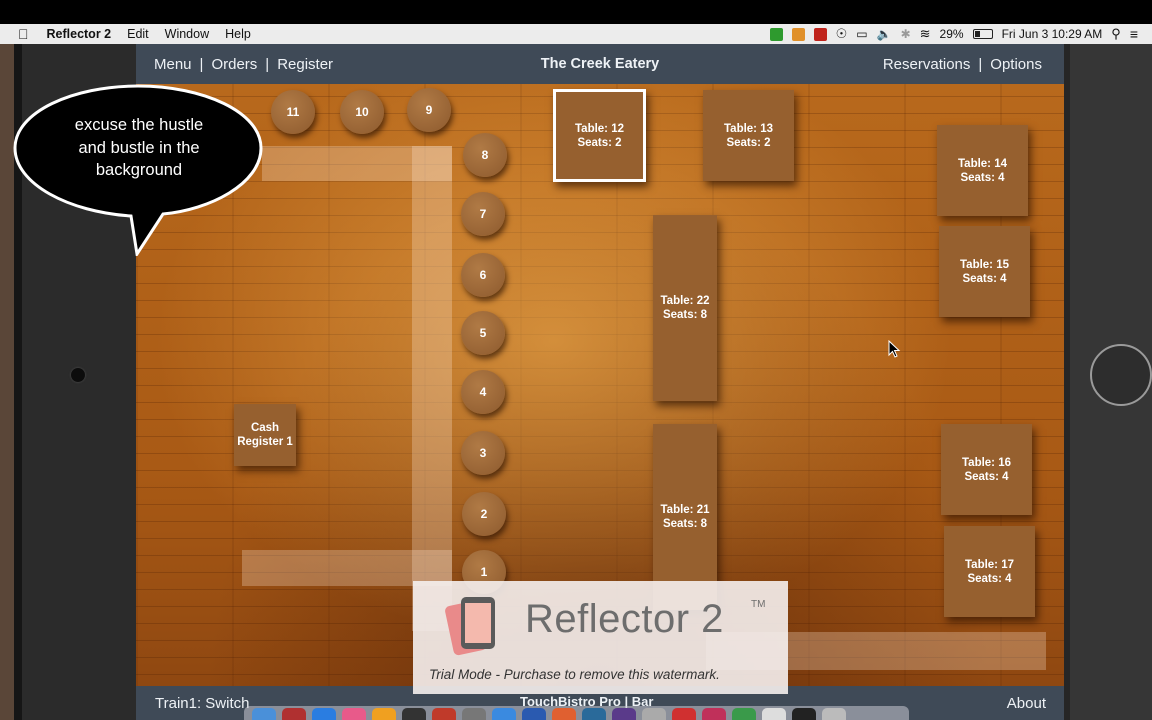 Image resolution: width=1152 pixels, height=720 pixels. I want to click on document-icon, so click(774, 714).